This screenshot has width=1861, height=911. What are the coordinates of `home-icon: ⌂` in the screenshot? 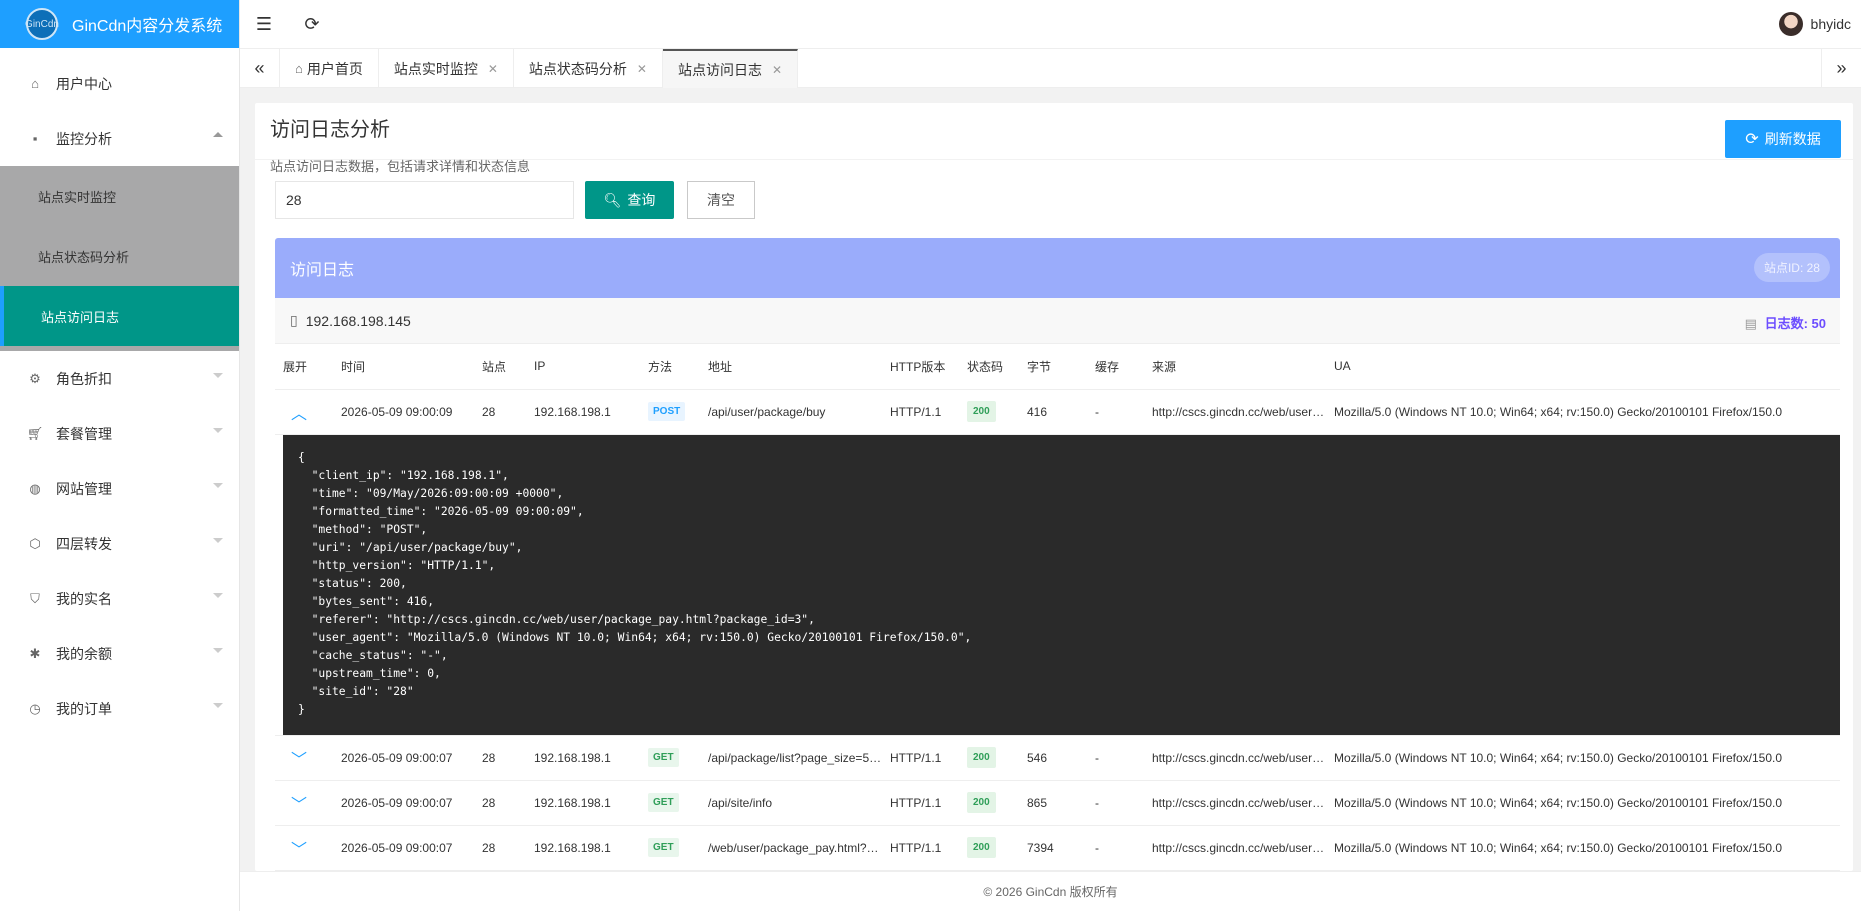 It's located at (35, 83).